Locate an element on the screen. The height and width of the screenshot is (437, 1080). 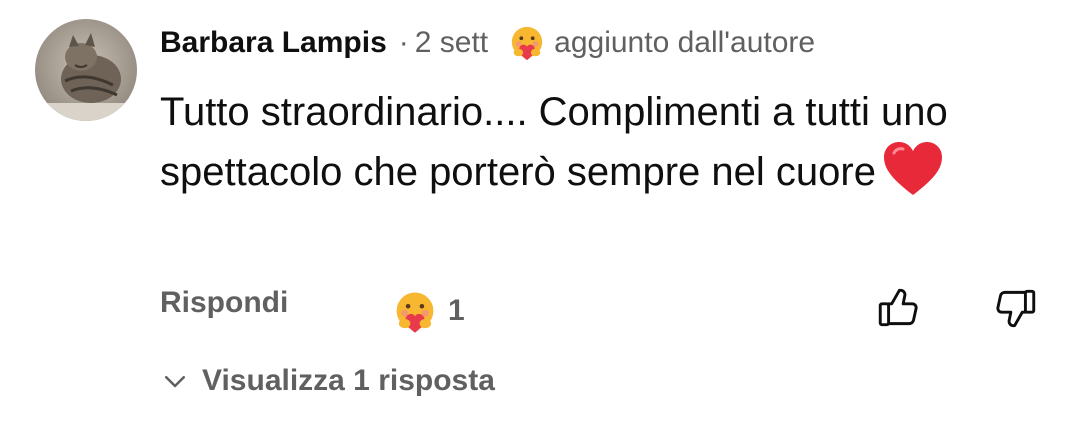
comment-time: 2 sett is located at coordinates (451, 43).